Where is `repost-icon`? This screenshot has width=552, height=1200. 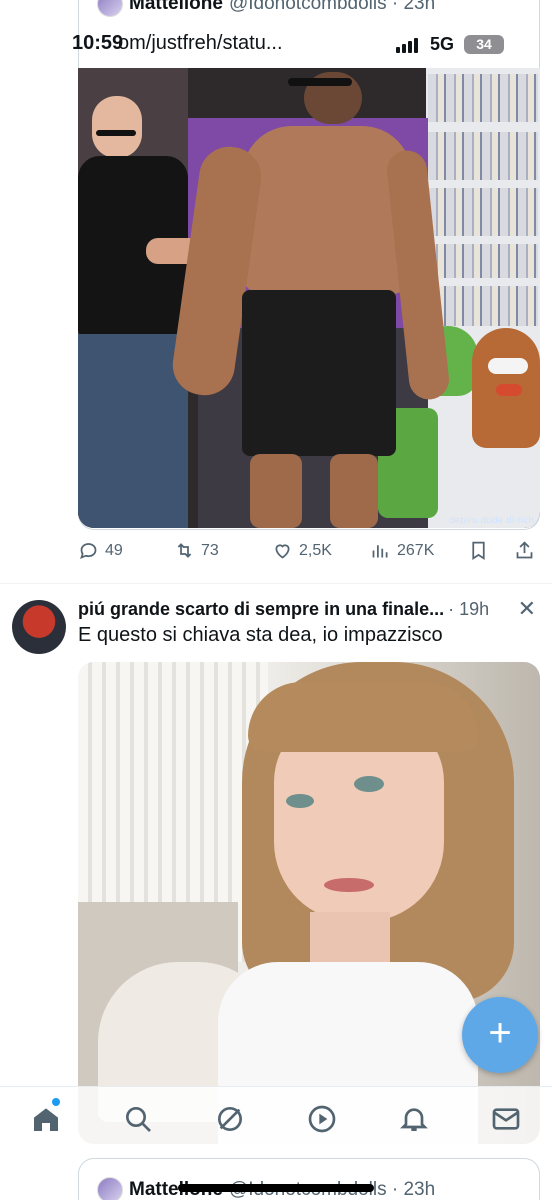 repost-icon is located at coordinates (184, 550).